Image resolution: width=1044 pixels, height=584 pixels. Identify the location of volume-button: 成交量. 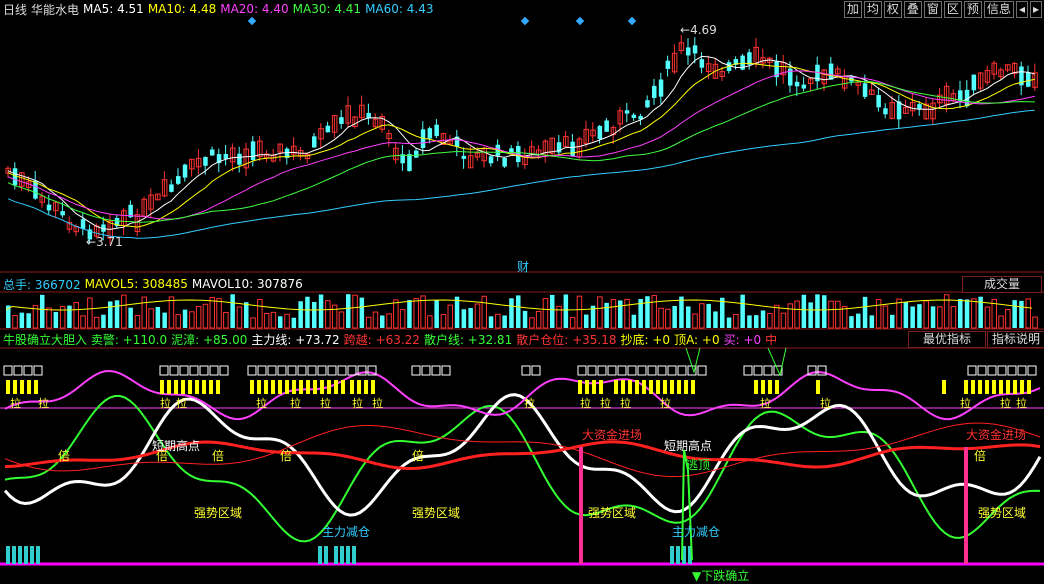
(1002, 284).